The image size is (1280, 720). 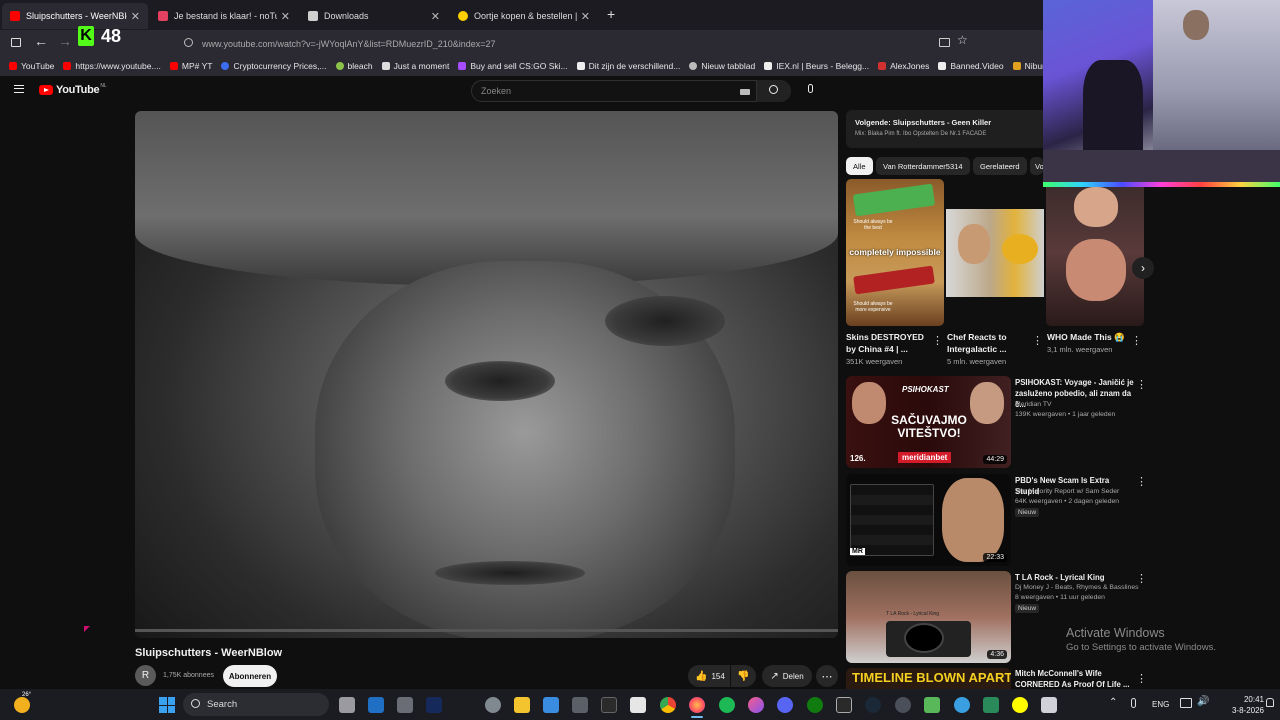 What do you see at coordinates (41, 41) in the screenshot?
I see `back-icon: ←` at bounding box center [41, 41].